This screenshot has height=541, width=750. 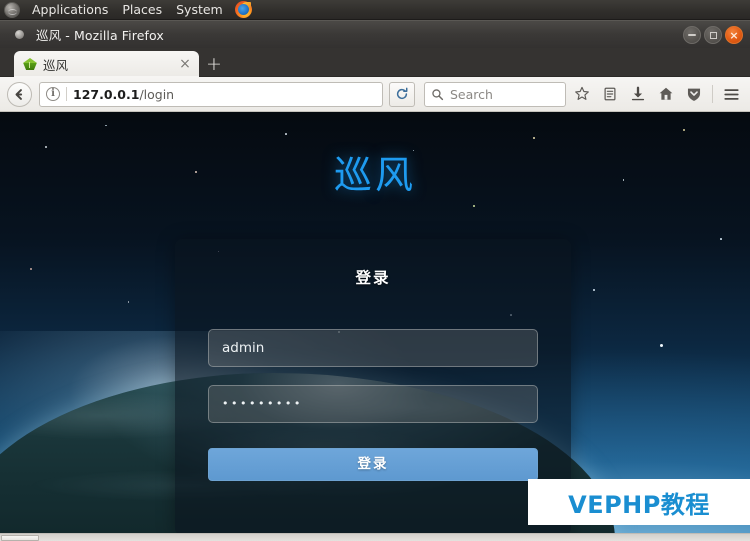 I want to click on green-cube-favicon, so click(x=30, y=64).